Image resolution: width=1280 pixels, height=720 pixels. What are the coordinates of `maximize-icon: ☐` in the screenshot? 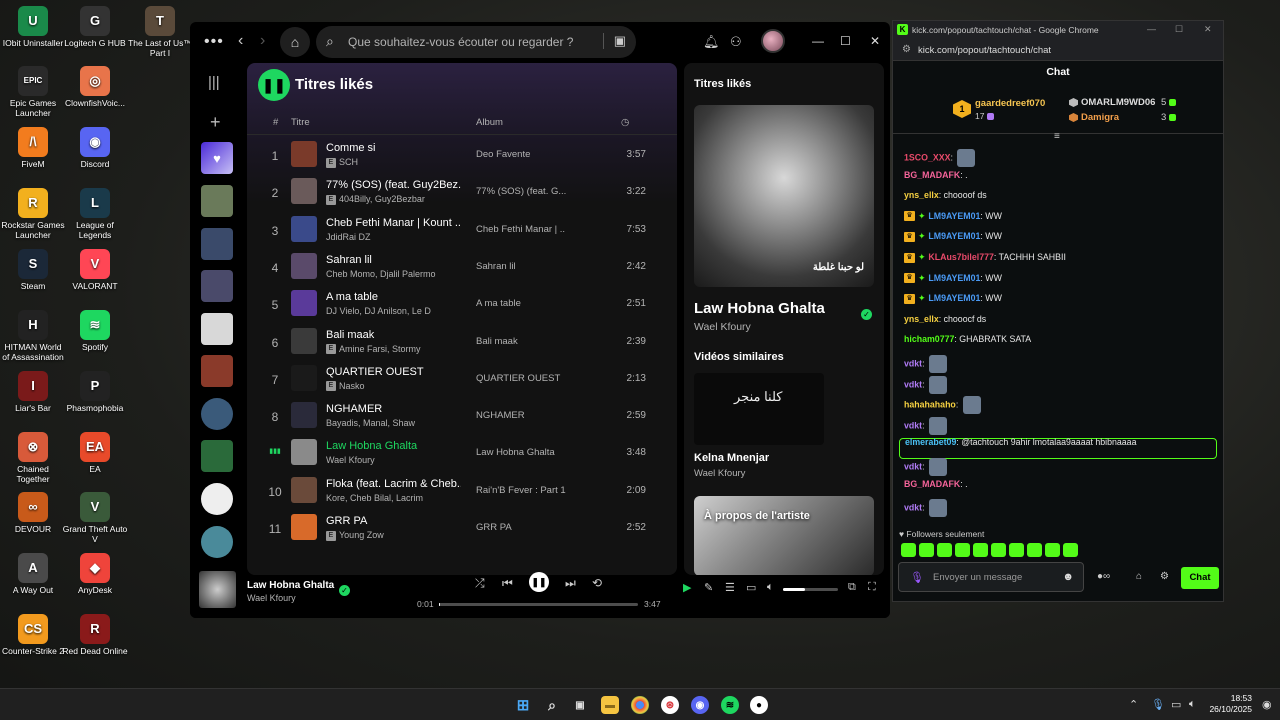 It's located at (845, 41).